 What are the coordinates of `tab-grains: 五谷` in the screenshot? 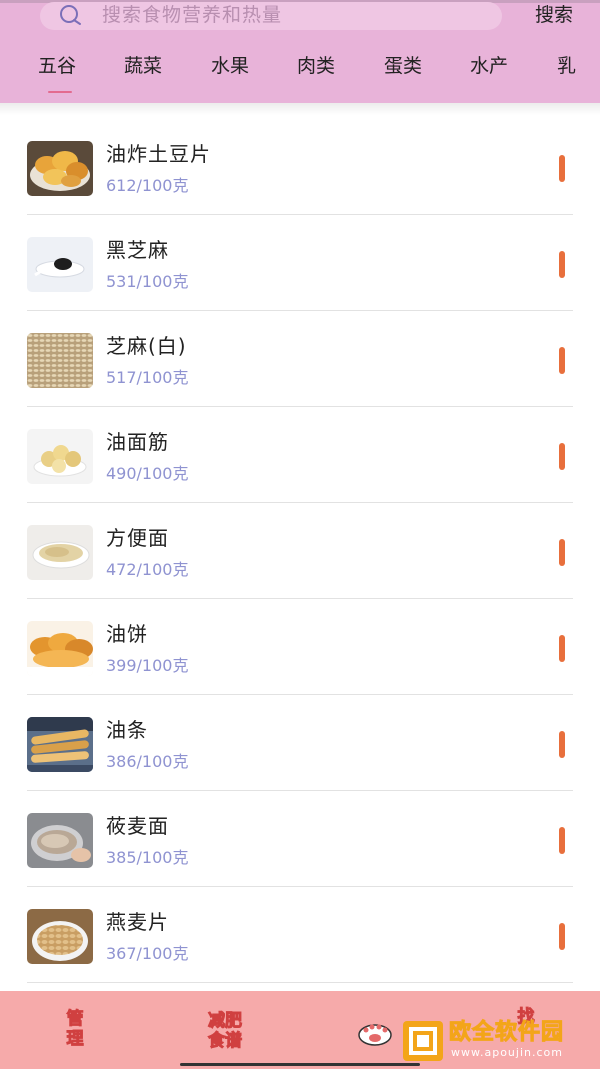 It's located at (57, 66).